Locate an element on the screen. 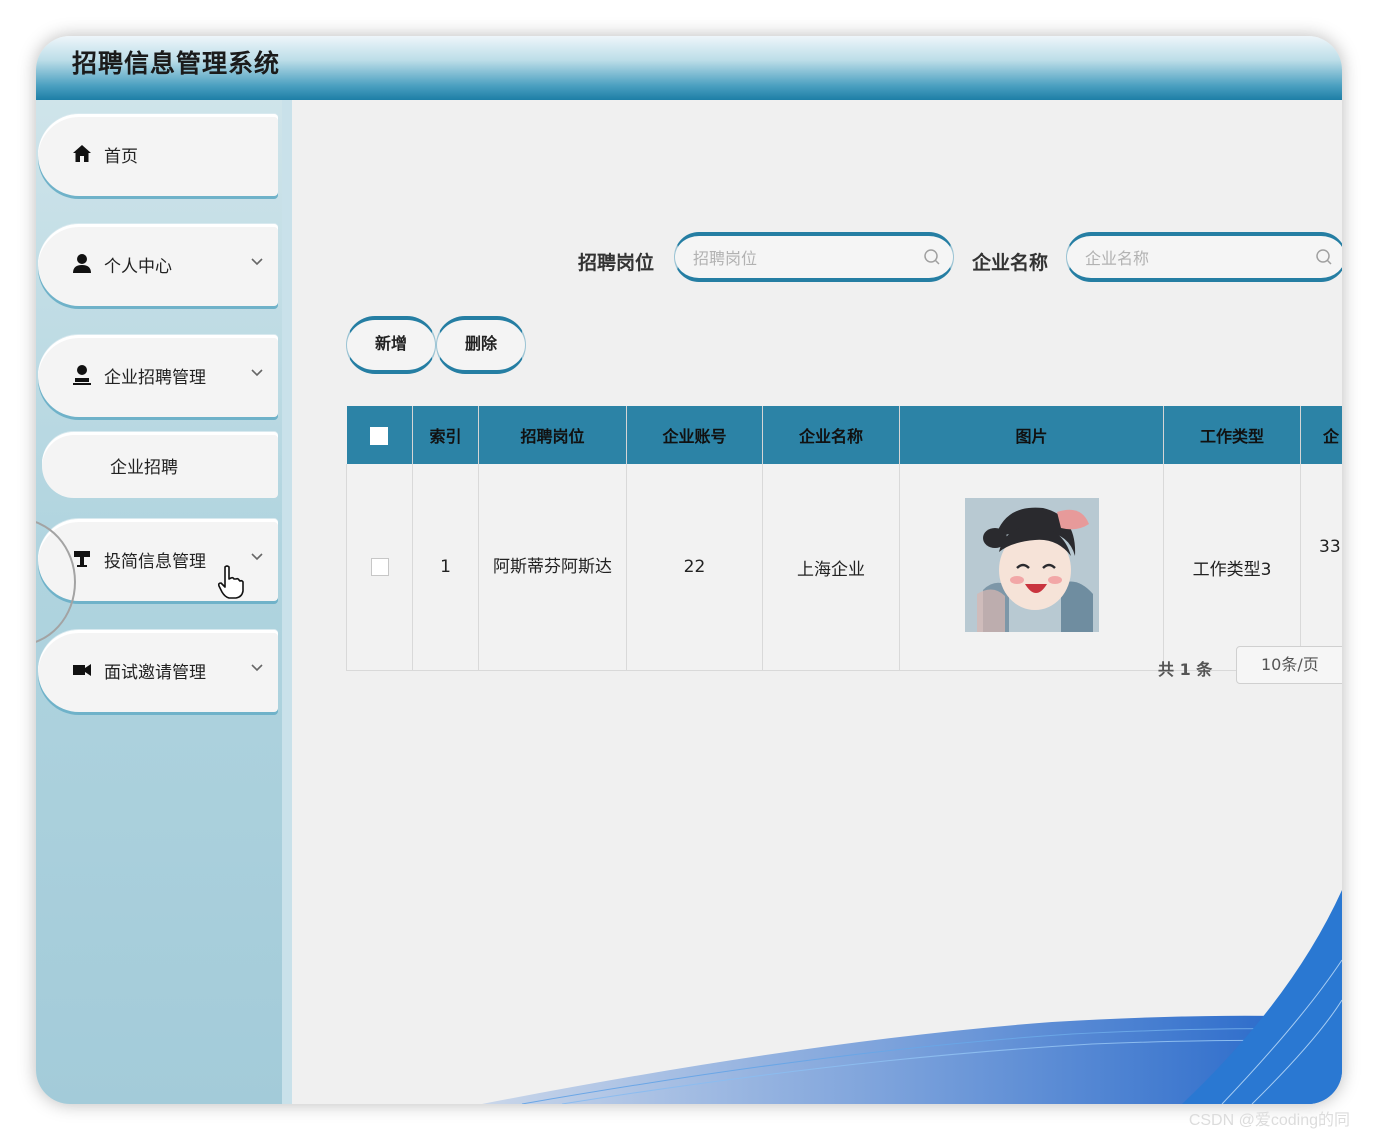 The width and height of the screenshot is (1378, 1140). search-position-box is located at coordinates (814, 257).